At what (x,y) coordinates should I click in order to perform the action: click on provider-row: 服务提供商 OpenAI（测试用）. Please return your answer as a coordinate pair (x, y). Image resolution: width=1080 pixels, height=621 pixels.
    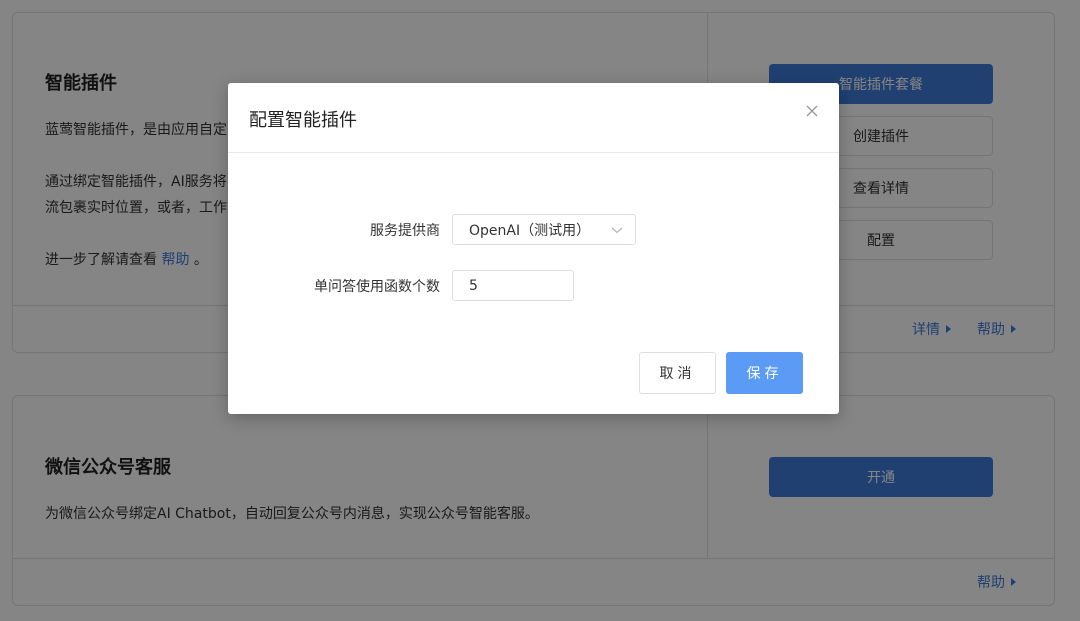
    Looking at the image, I should click on (533, 229).